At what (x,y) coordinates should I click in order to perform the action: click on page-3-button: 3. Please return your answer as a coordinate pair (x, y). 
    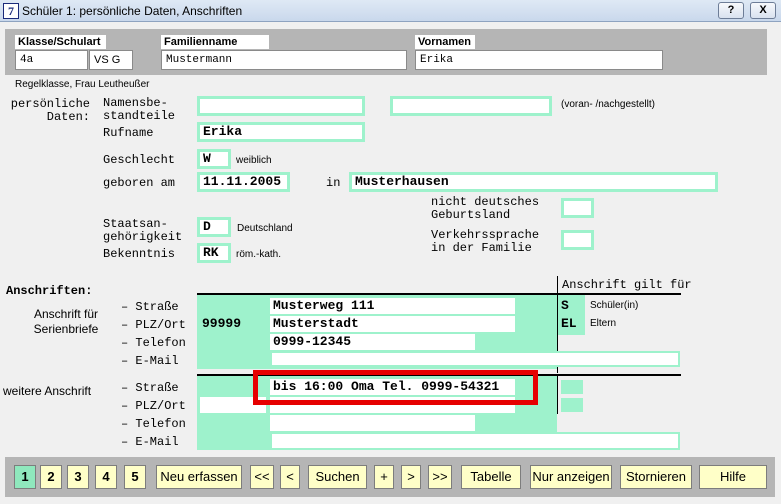
    Looking at the image, I should click on (78, 477).